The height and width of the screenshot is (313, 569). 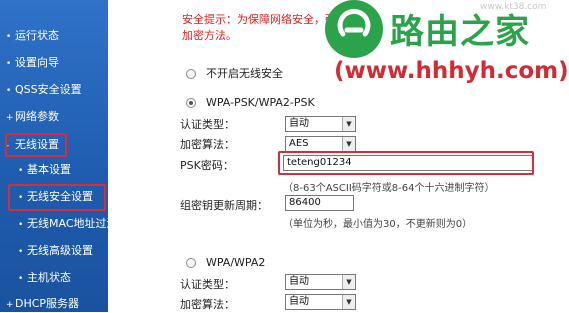 I want to click on renew-hint: （单位为秒，最小值为30，不更新则为0）, so click(x=378, y=224).